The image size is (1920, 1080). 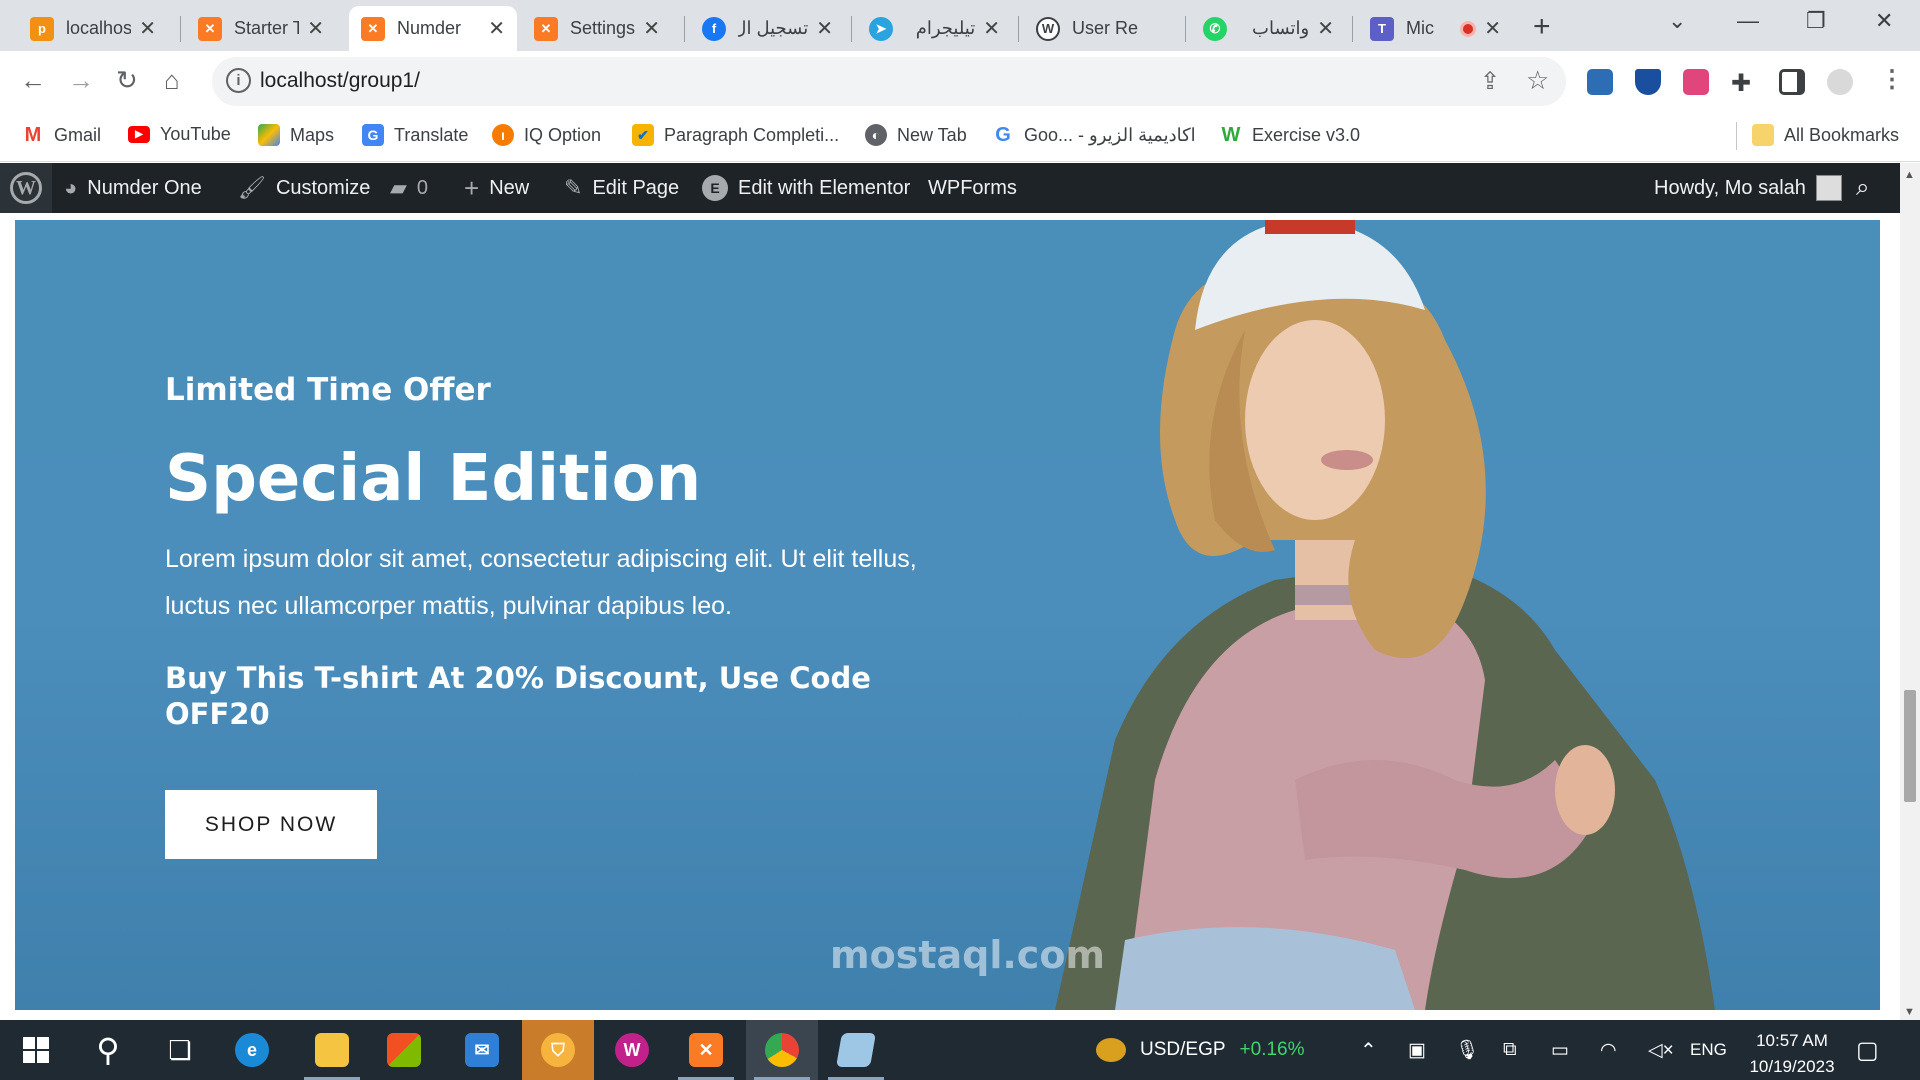 What do you see at coordinates (1608, 1050) in the screenshot?
I see `wifi-icon: ◠` at bounding box center [1608, 1050].